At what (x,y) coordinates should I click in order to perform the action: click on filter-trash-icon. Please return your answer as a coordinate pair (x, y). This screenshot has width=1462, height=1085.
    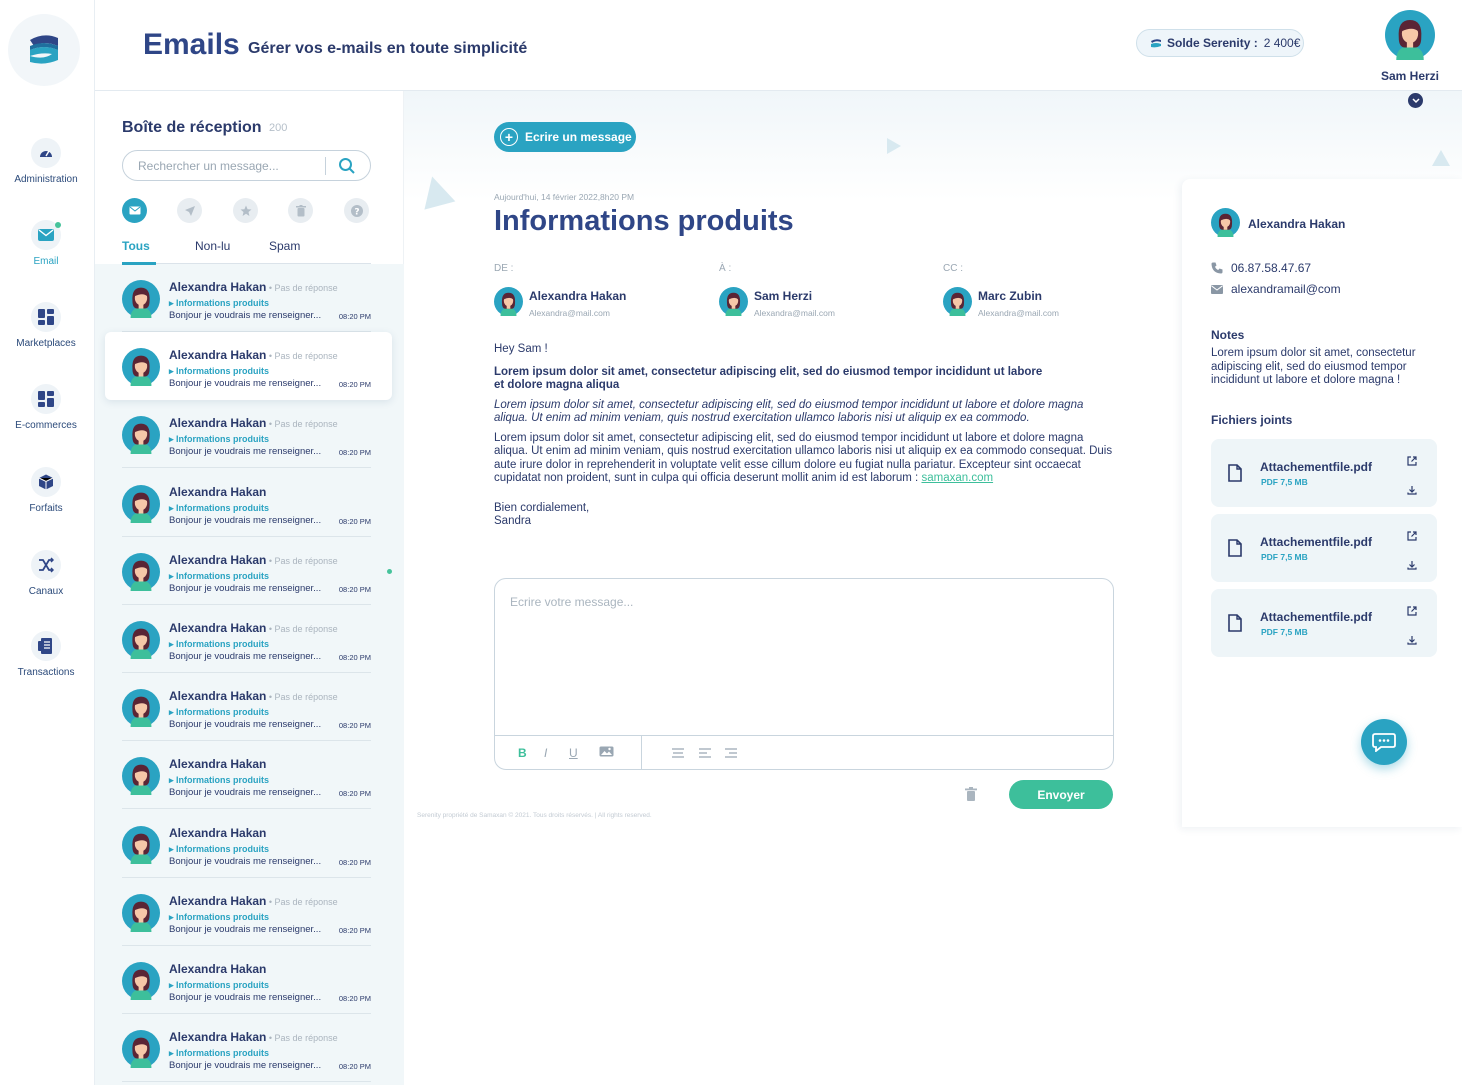
    Looking at the image, I should click on (300, 210).